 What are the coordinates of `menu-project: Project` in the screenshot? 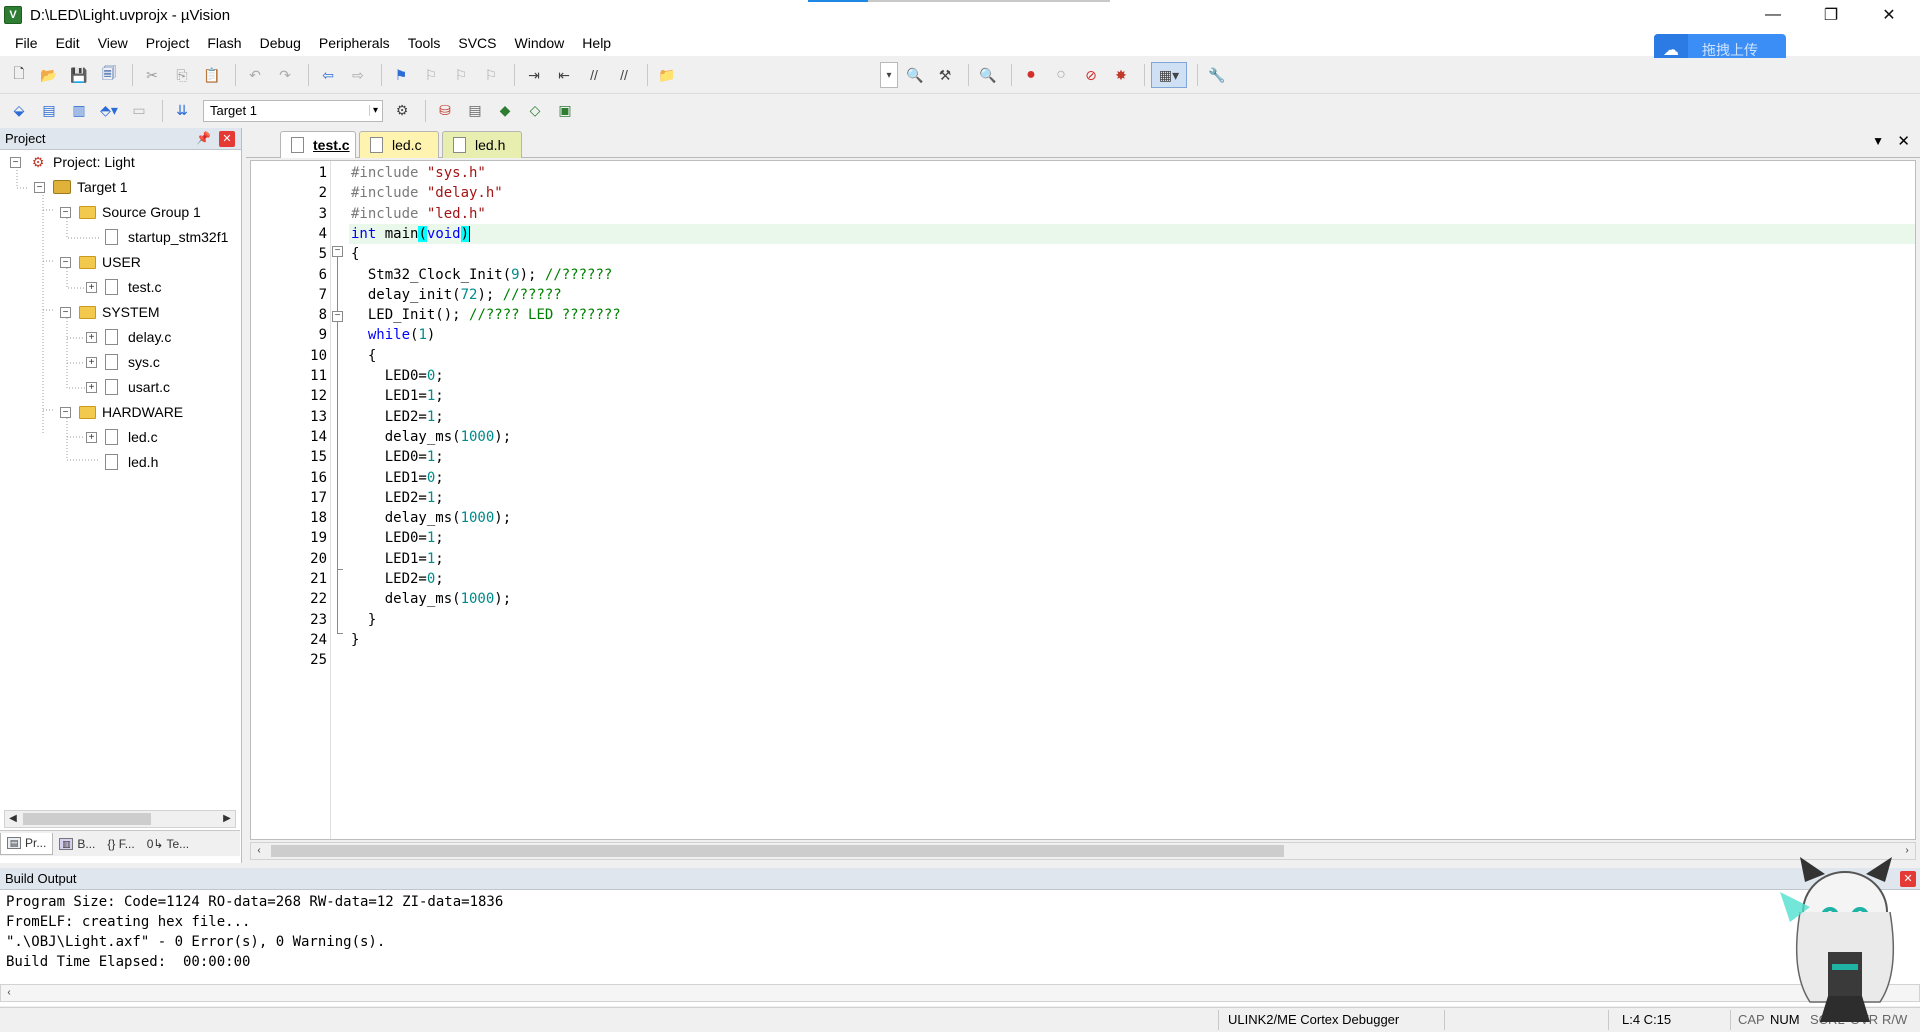 It's located at (168, 43).